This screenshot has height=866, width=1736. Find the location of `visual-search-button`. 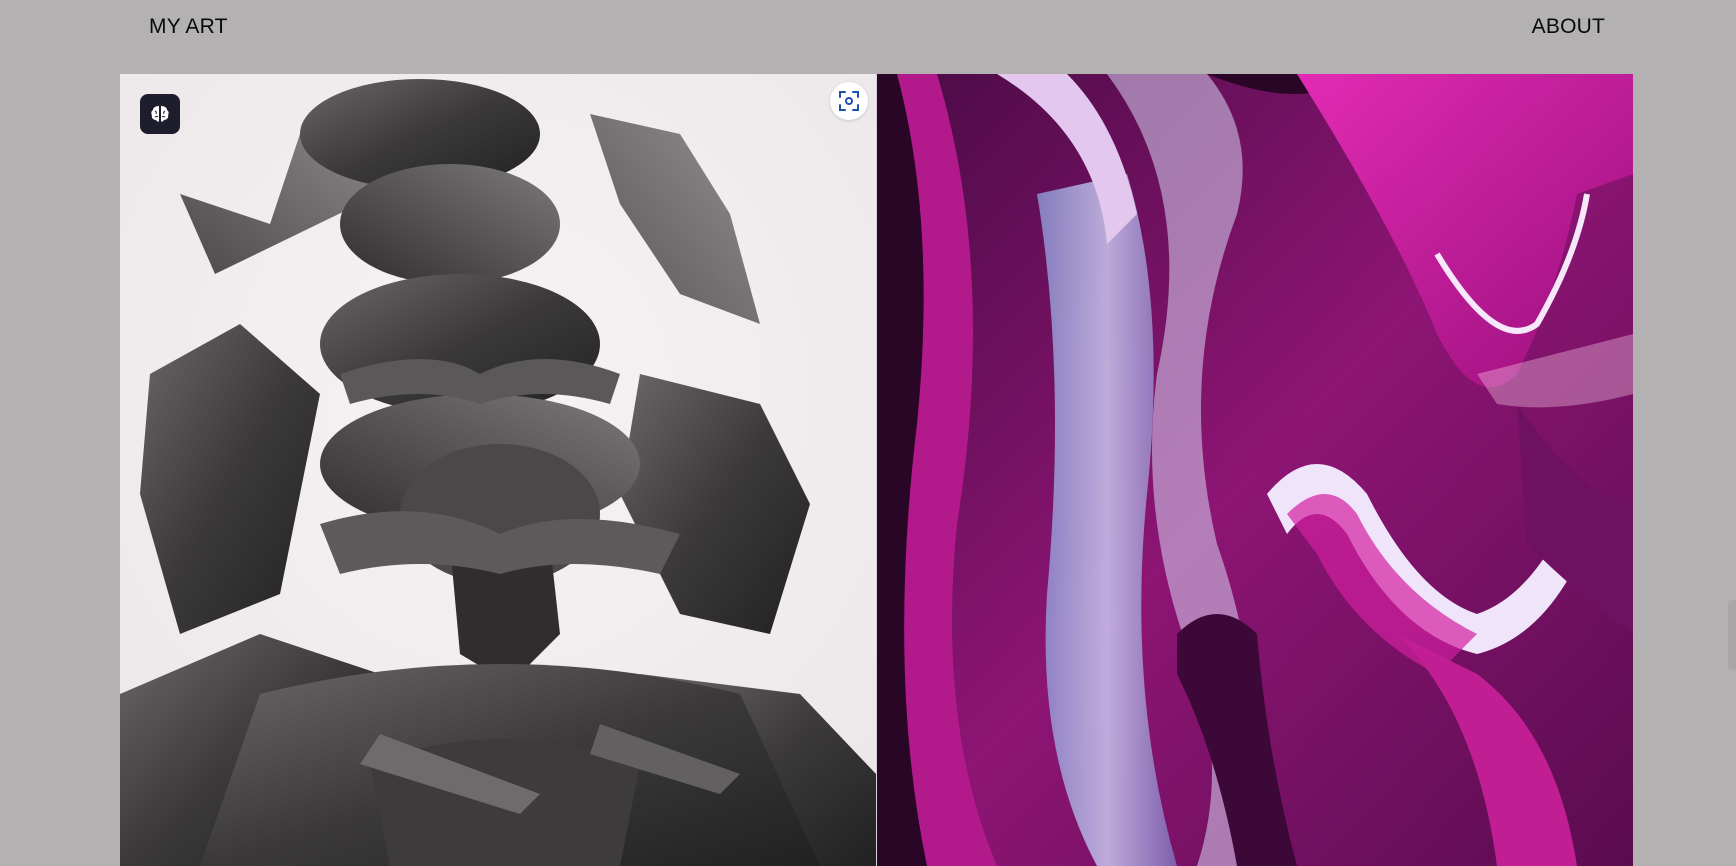

visual-search-button is located at coordinates (849, 101).